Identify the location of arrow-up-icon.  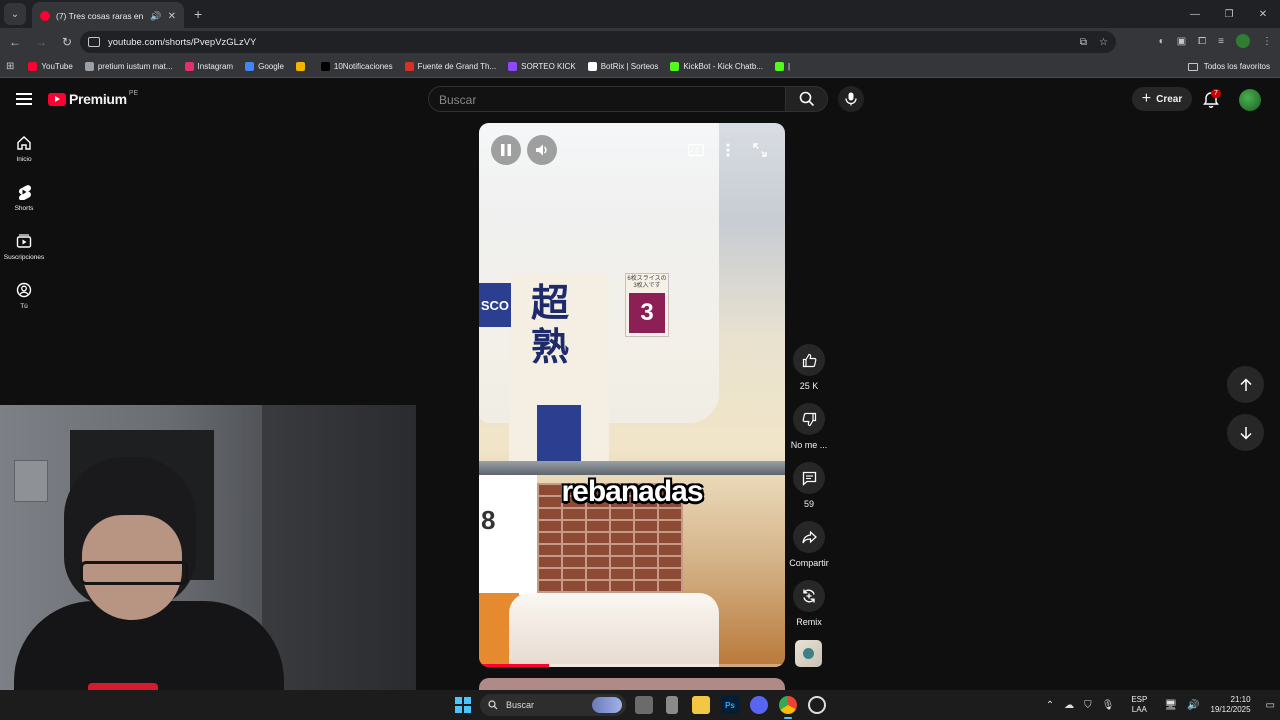
(1245, 384).